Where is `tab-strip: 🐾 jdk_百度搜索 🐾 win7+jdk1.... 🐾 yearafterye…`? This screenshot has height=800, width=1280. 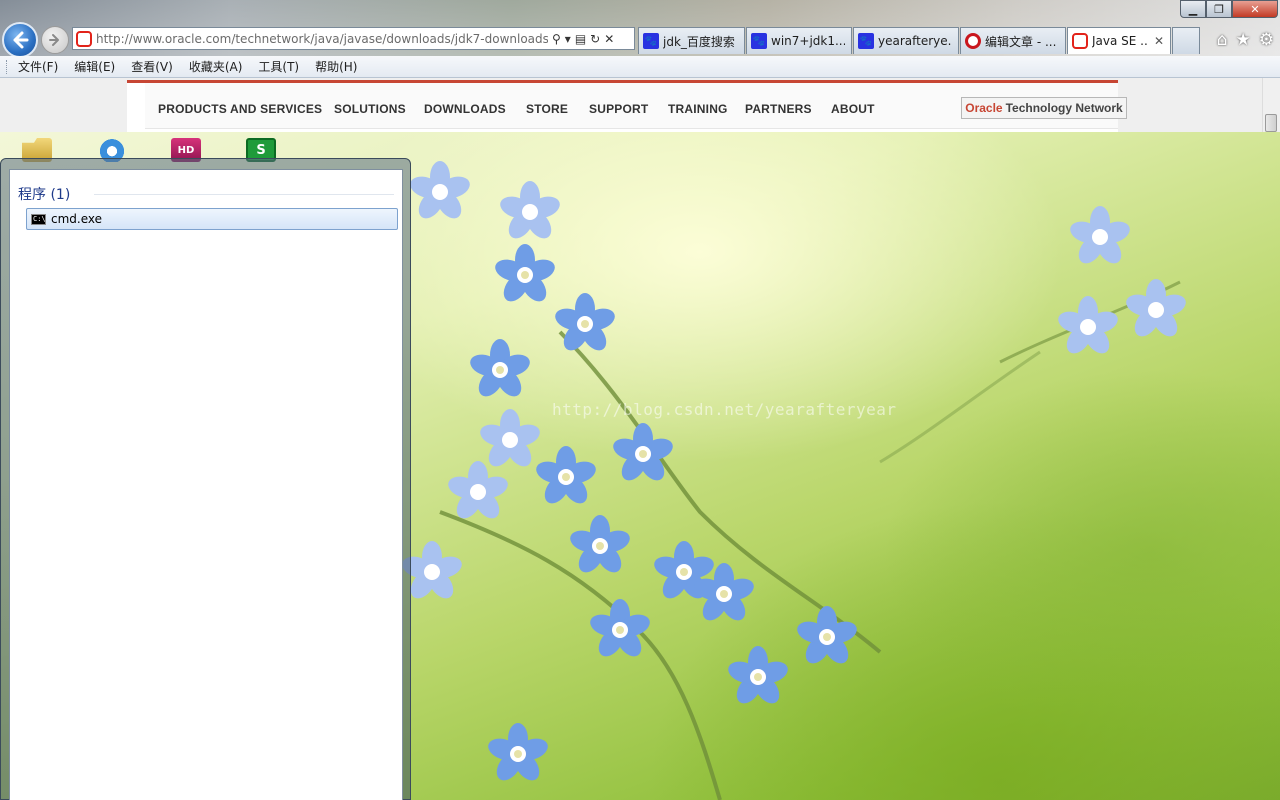 tab-strip: 🐾 jdk_百度搜索 🐾 win7+jdk1.... 🐾 yearafterye… is located at coordinates (919, 40).